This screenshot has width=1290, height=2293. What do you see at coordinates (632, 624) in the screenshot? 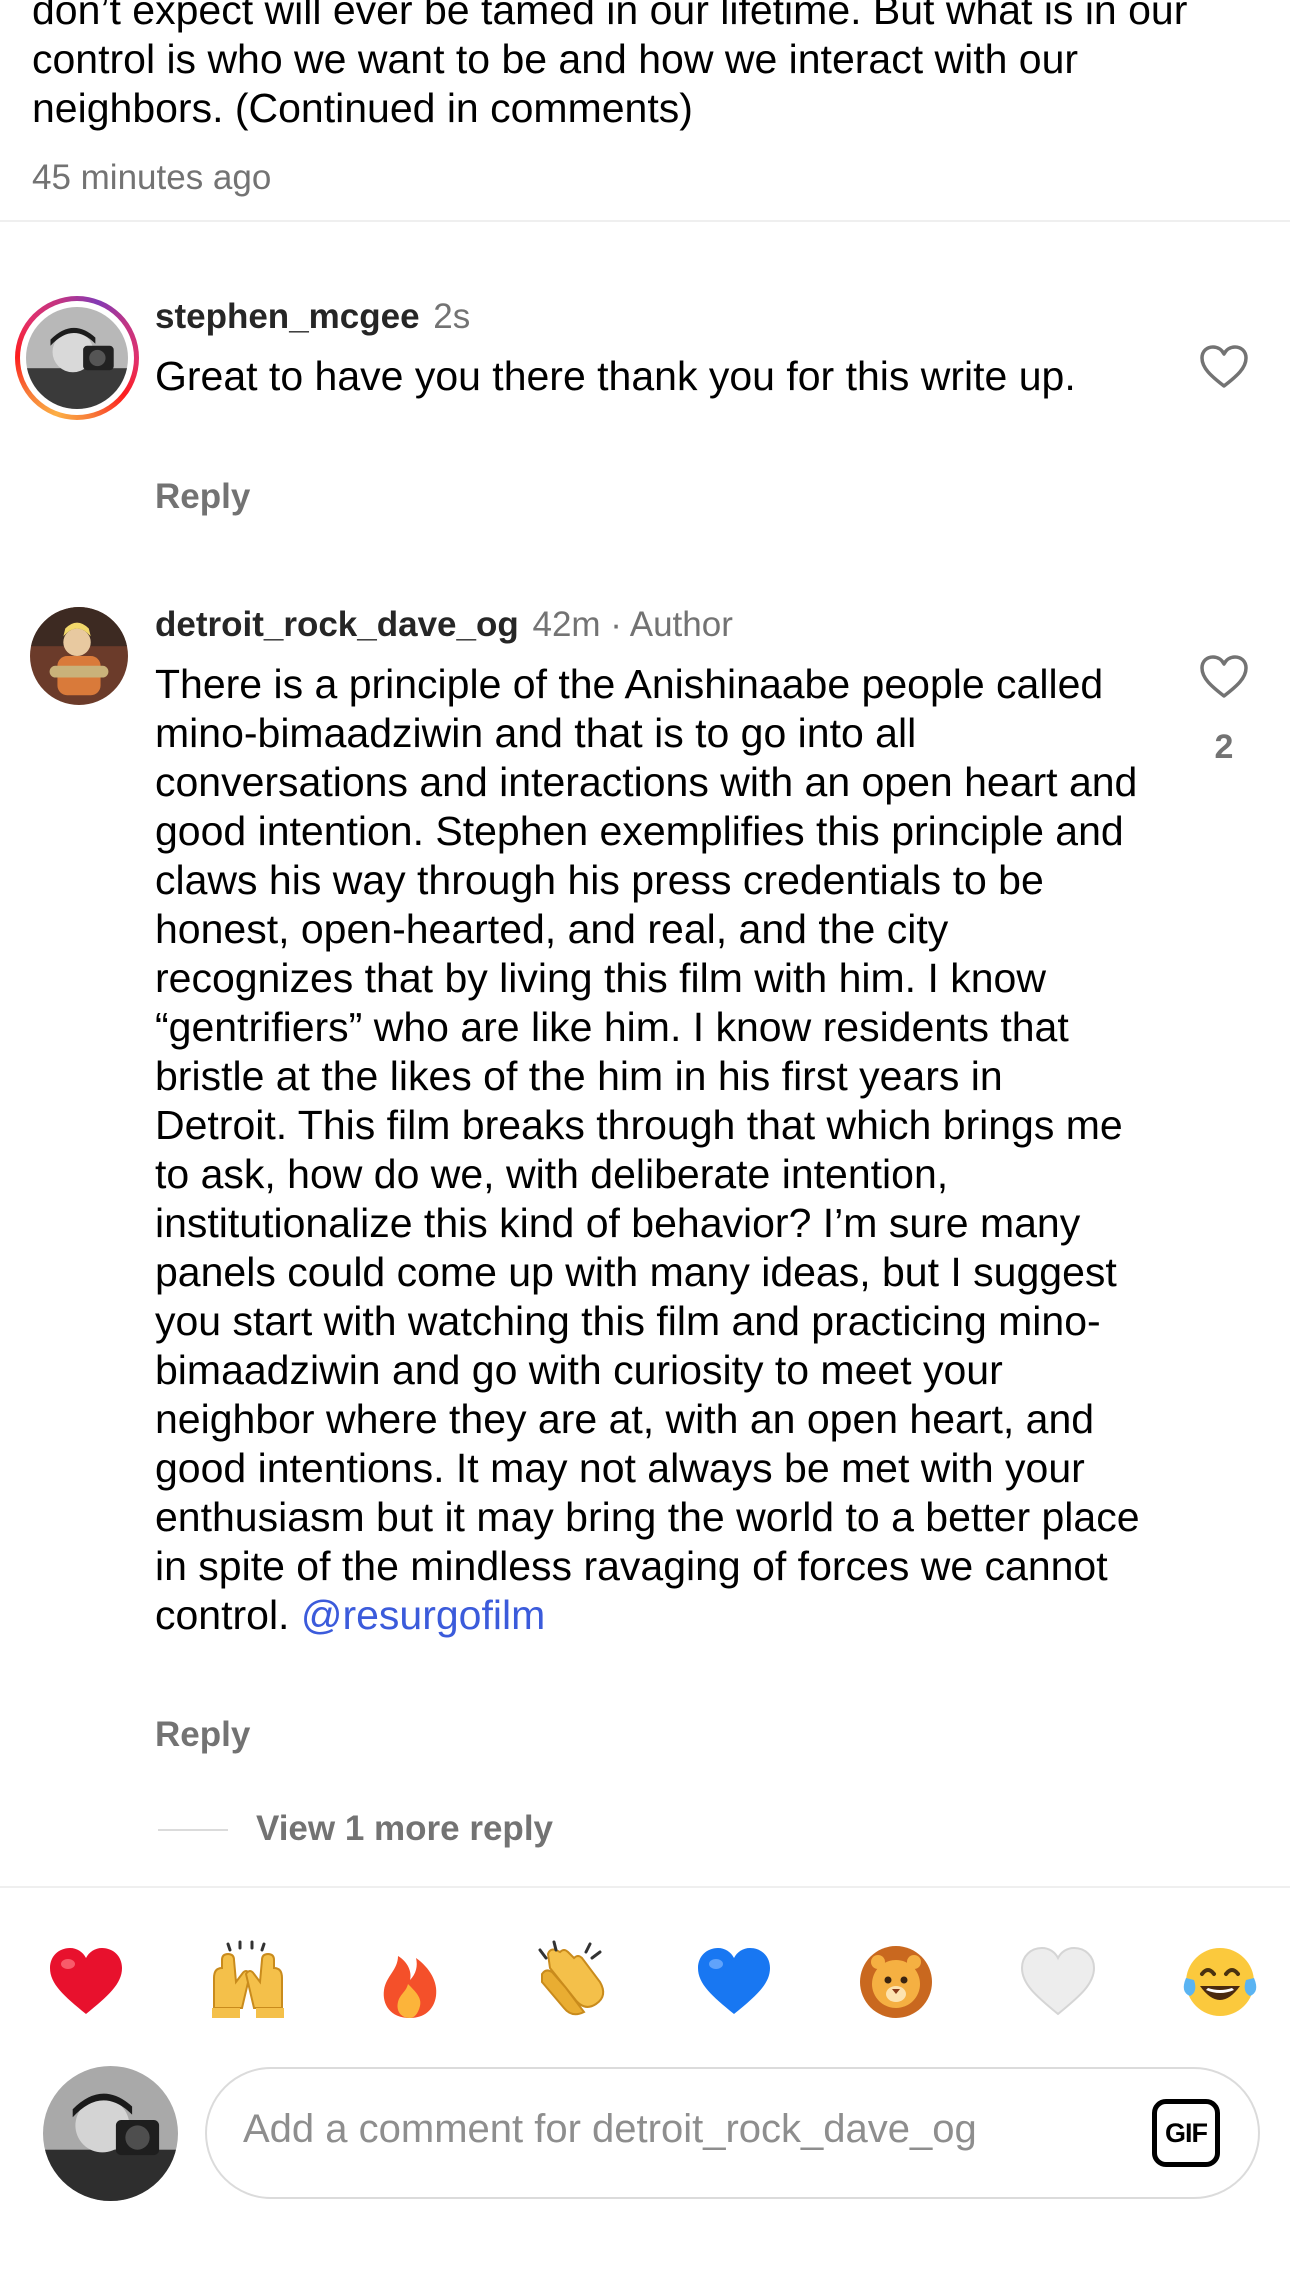
I see `comment-time: 42m · Author` at bounding box center [632, 624].